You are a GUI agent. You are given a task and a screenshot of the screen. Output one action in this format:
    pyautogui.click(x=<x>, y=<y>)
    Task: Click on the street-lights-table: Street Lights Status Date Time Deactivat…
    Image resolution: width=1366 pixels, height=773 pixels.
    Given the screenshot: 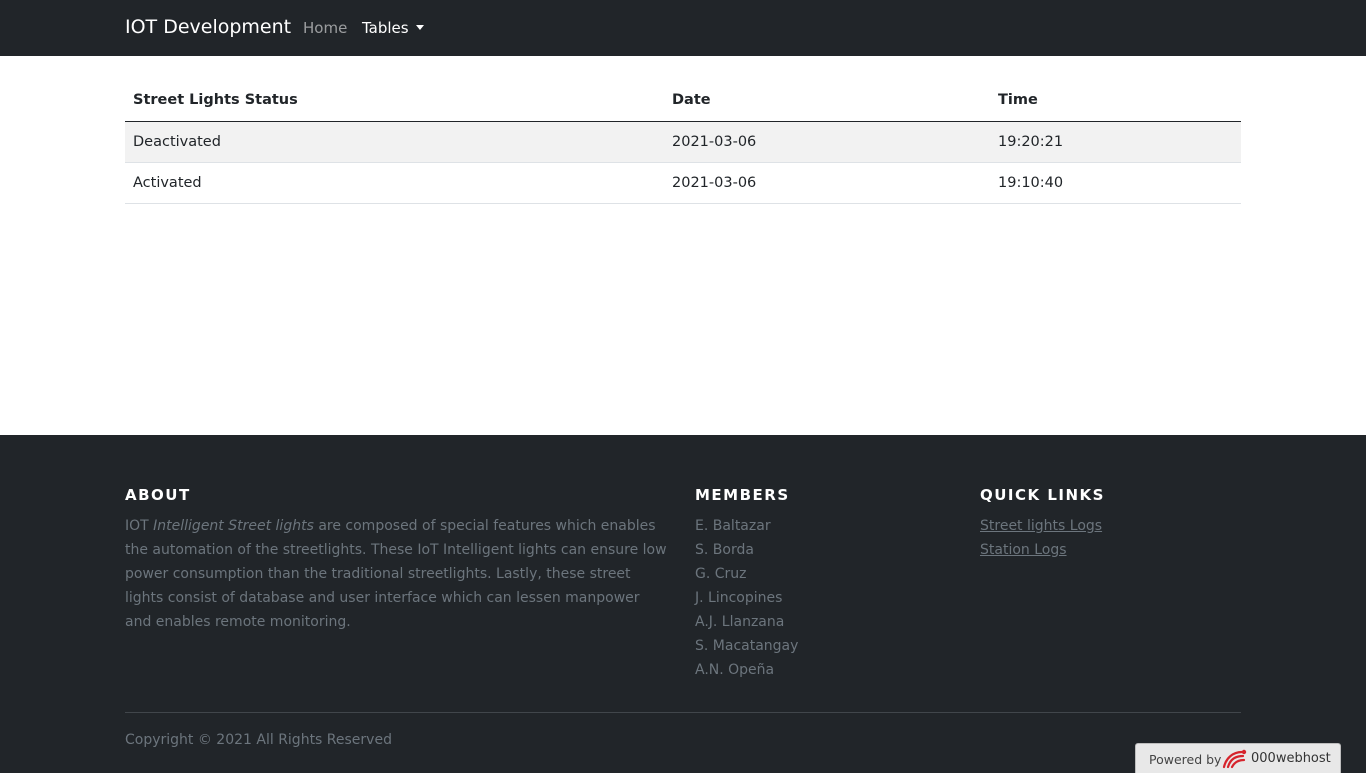 What is the action you would take?
    pyautogui.click(x=683, y=142)
    